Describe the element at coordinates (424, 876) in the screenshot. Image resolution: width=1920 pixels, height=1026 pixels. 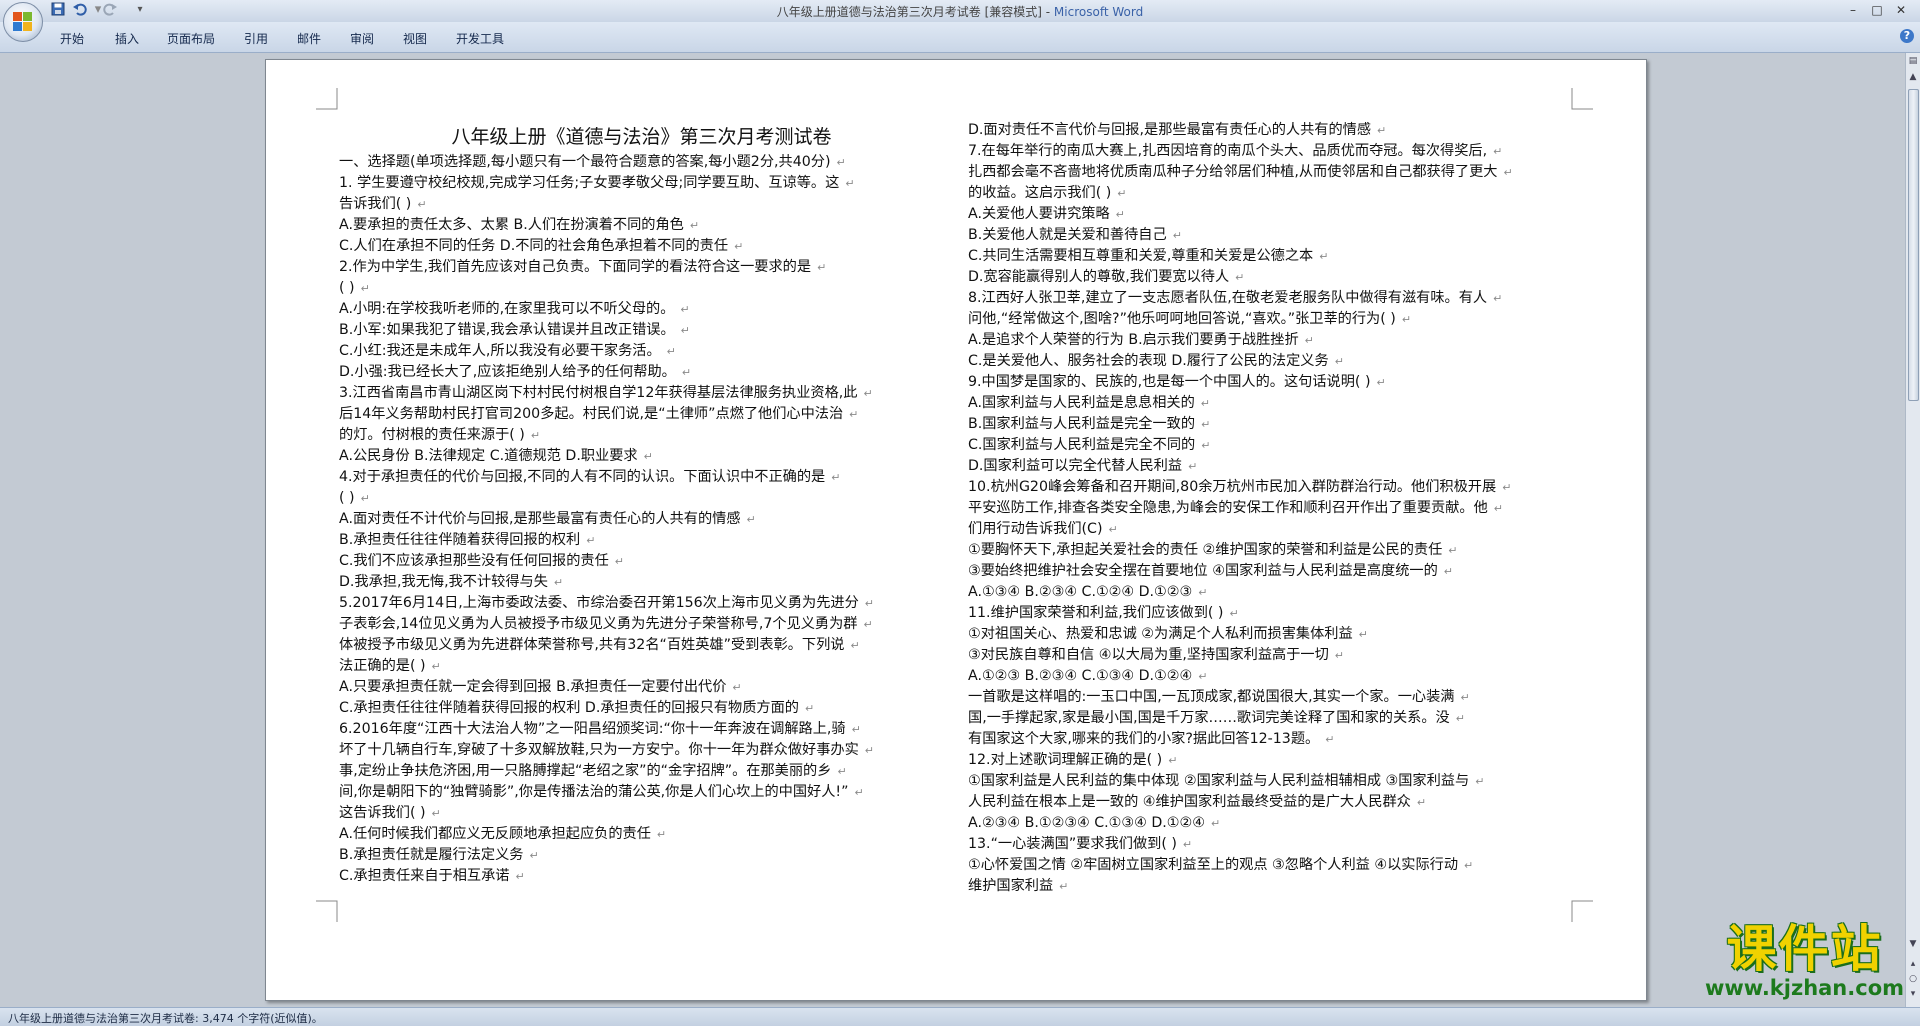
I see `line-text: C.承担责任来自于相互承诺` at that location.